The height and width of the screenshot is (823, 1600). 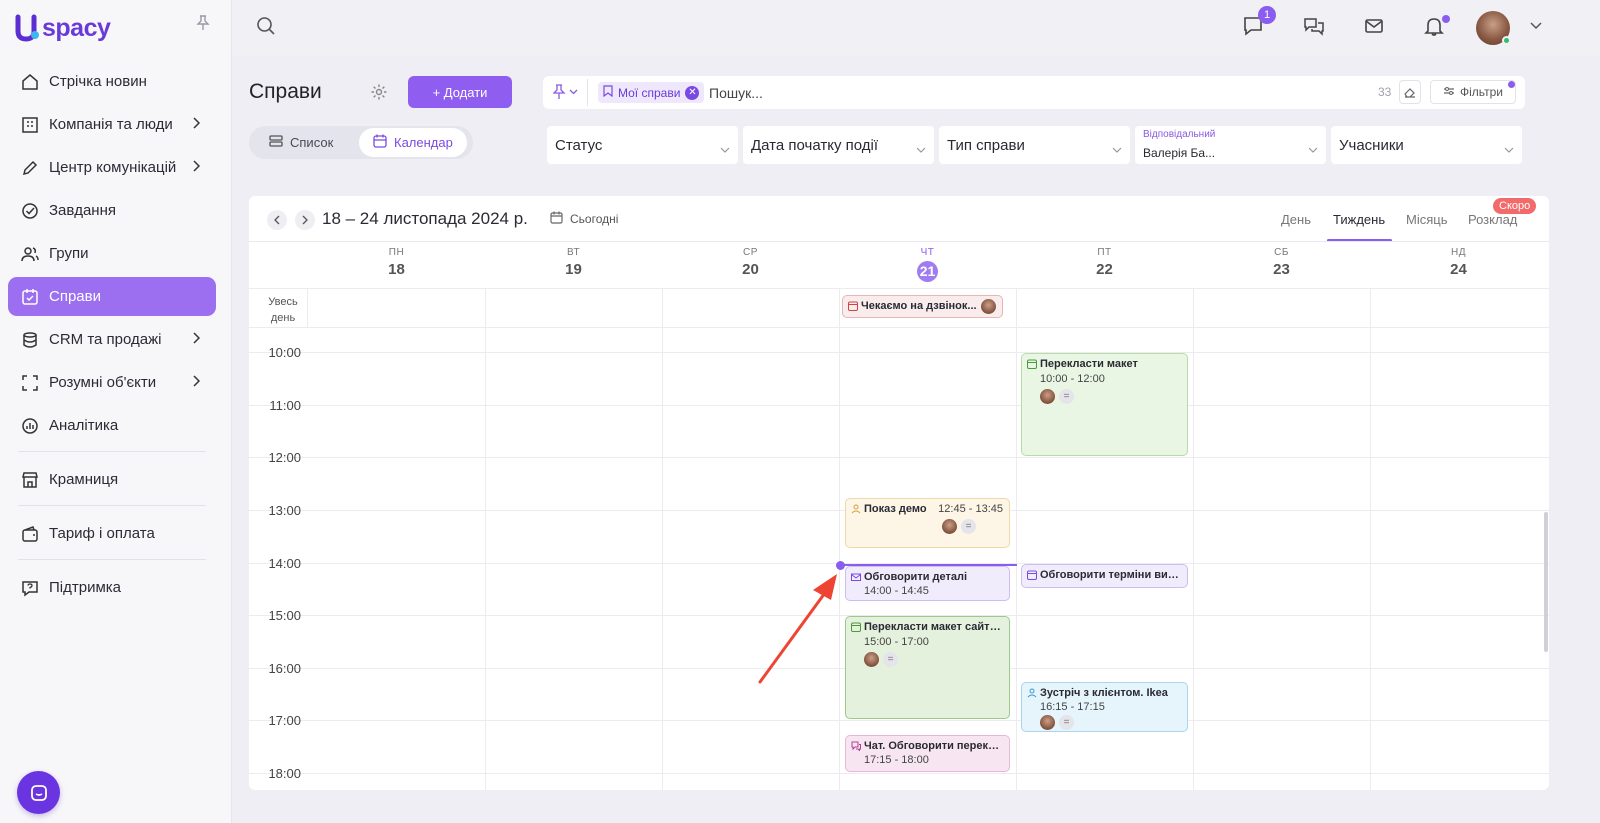 What do you see at coordinates (305, 220) in the screenshot?
I see `next-week-button` at bounding box center [305, 220].